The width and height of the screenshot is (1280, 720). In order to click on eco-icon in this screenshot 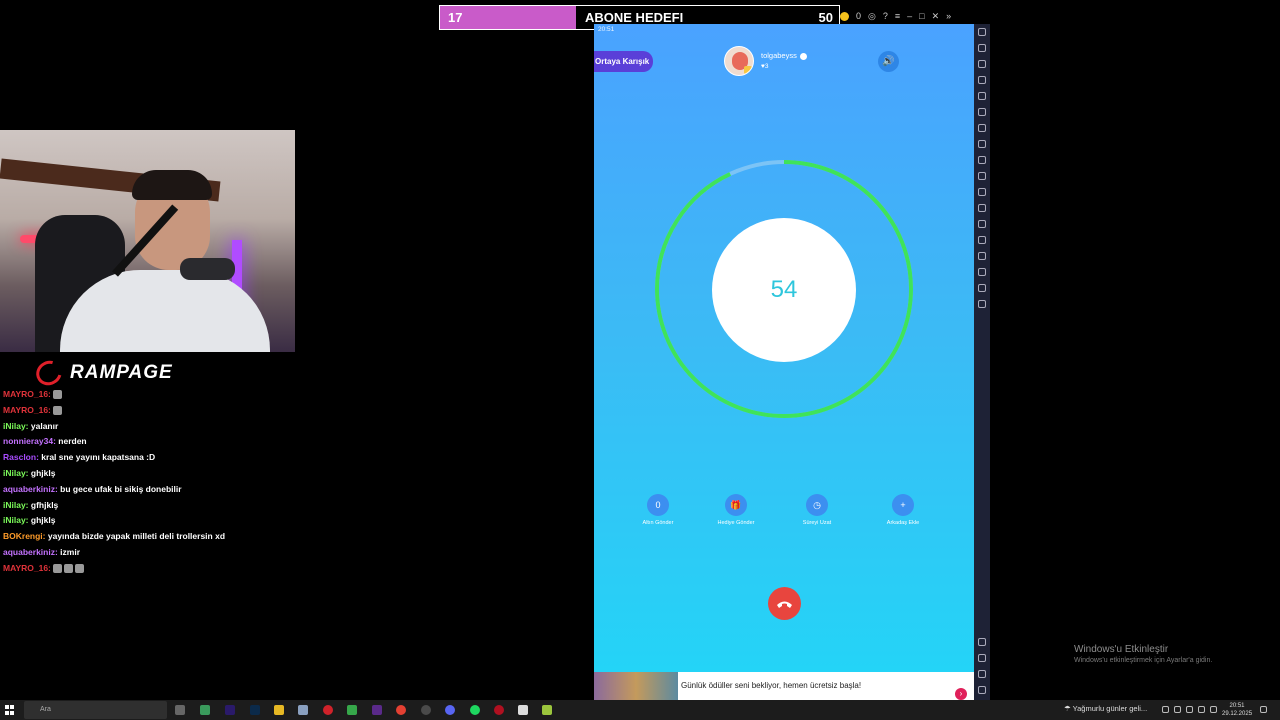, I will do `click(982, 240)`.